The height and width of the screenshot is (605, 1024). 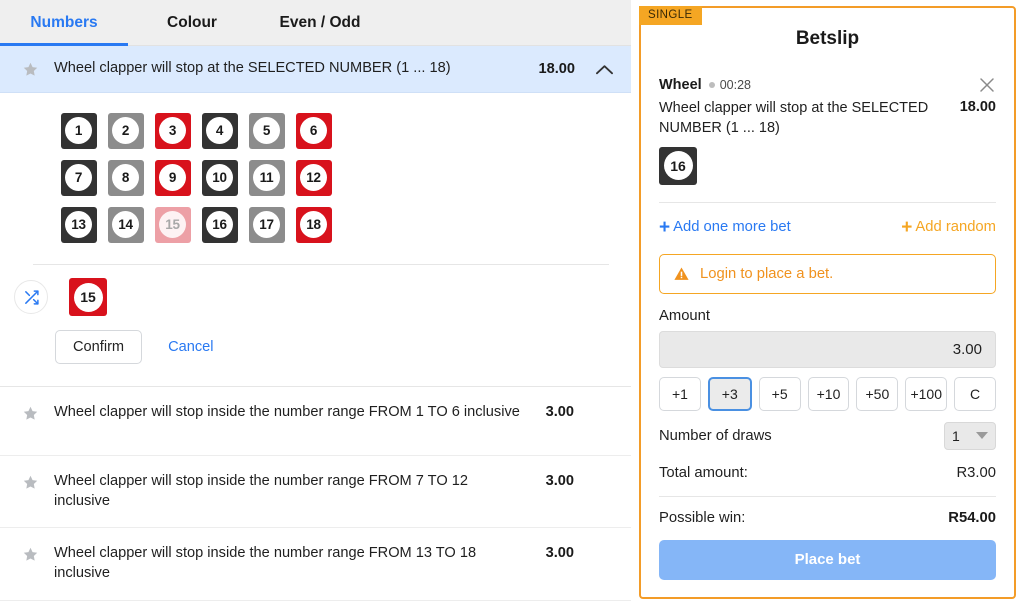 I want to click on number-chip-10: 10, so click(x=219, y=177).